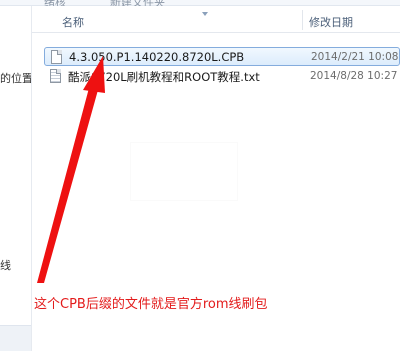 The width and height of the screenshot is (400, 351). Describe the element at coordinates (67, 185) in the screenshot. I see `arrow-shaft` at that location.